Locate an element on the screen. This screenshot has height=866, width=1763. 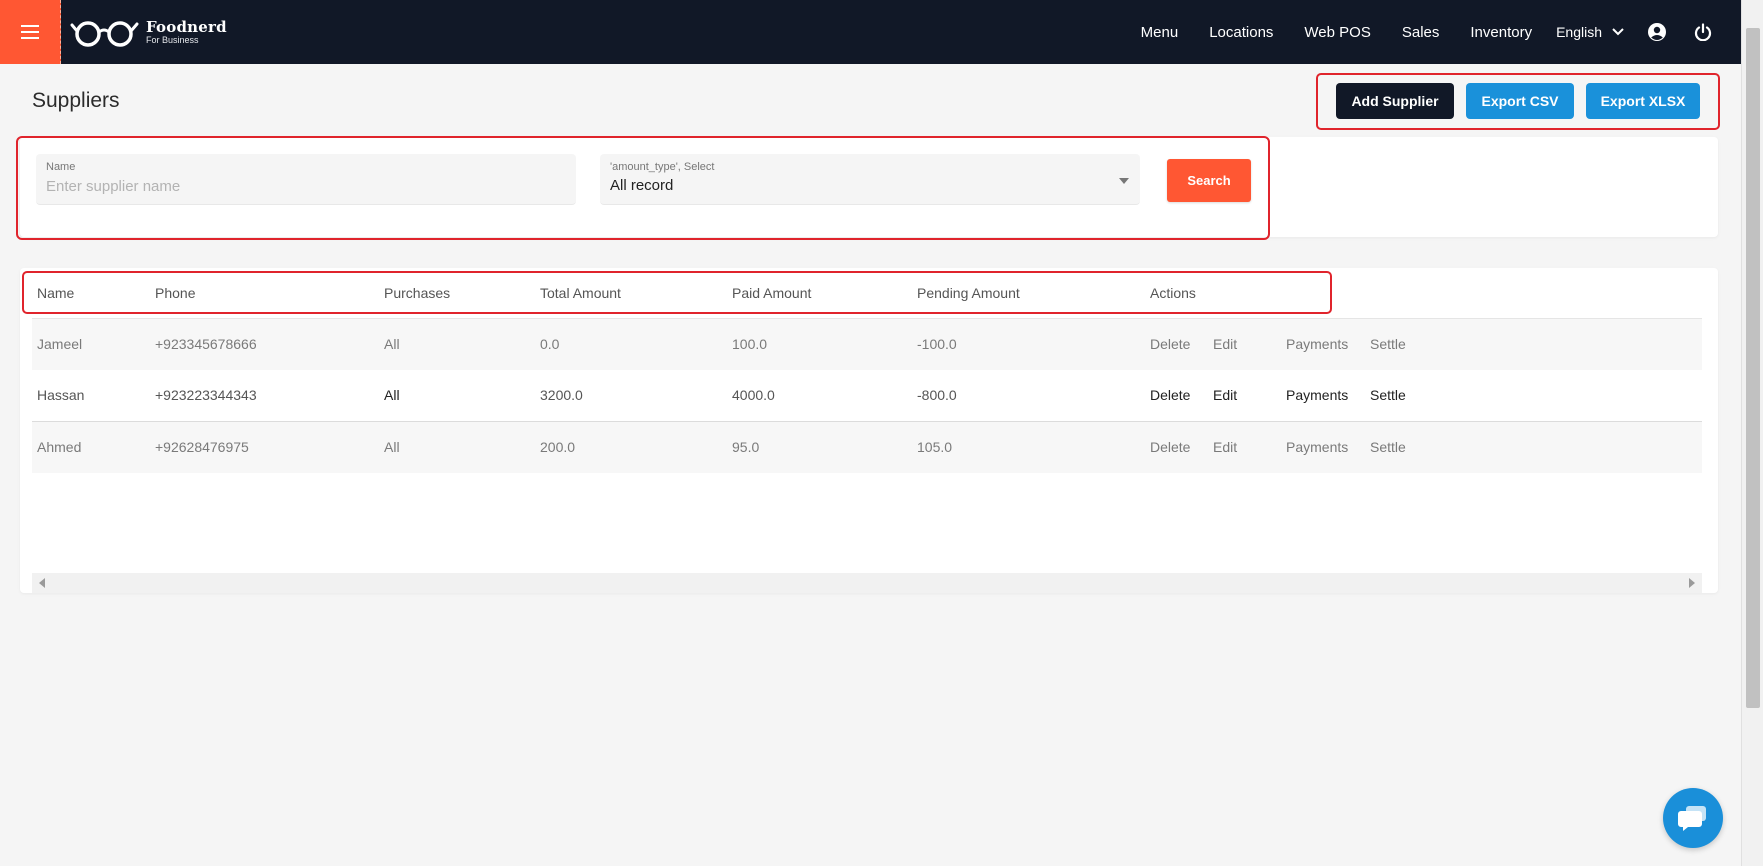
column-header-purchases: Purchases is located at coordinates (417, 293).